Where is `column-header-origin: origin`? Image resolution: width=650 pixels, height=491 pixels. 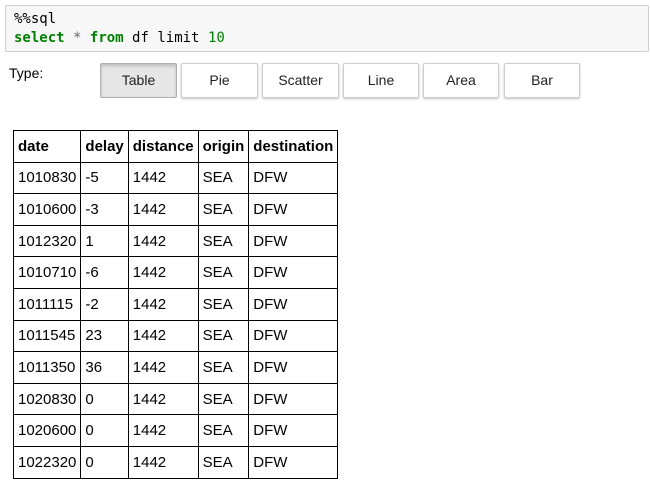
column-header-origin: origin is located at coordinates (223, 146).